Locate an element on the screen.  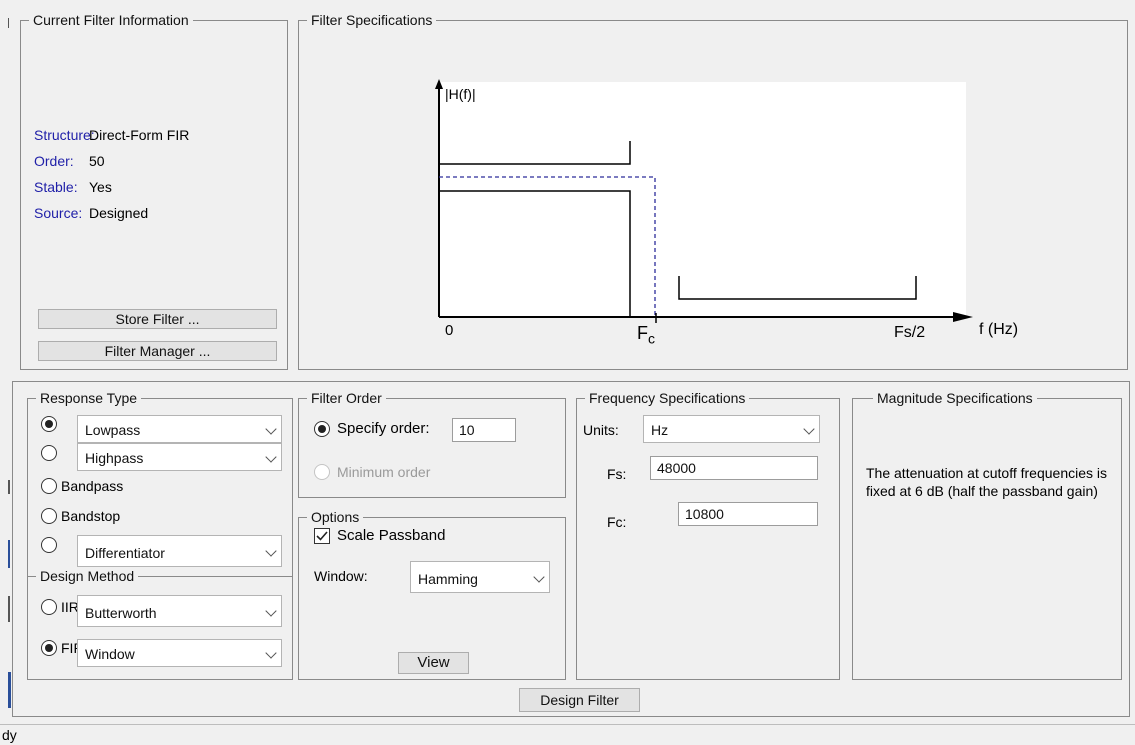
options-title: Options is located at coordinates (335, 517).